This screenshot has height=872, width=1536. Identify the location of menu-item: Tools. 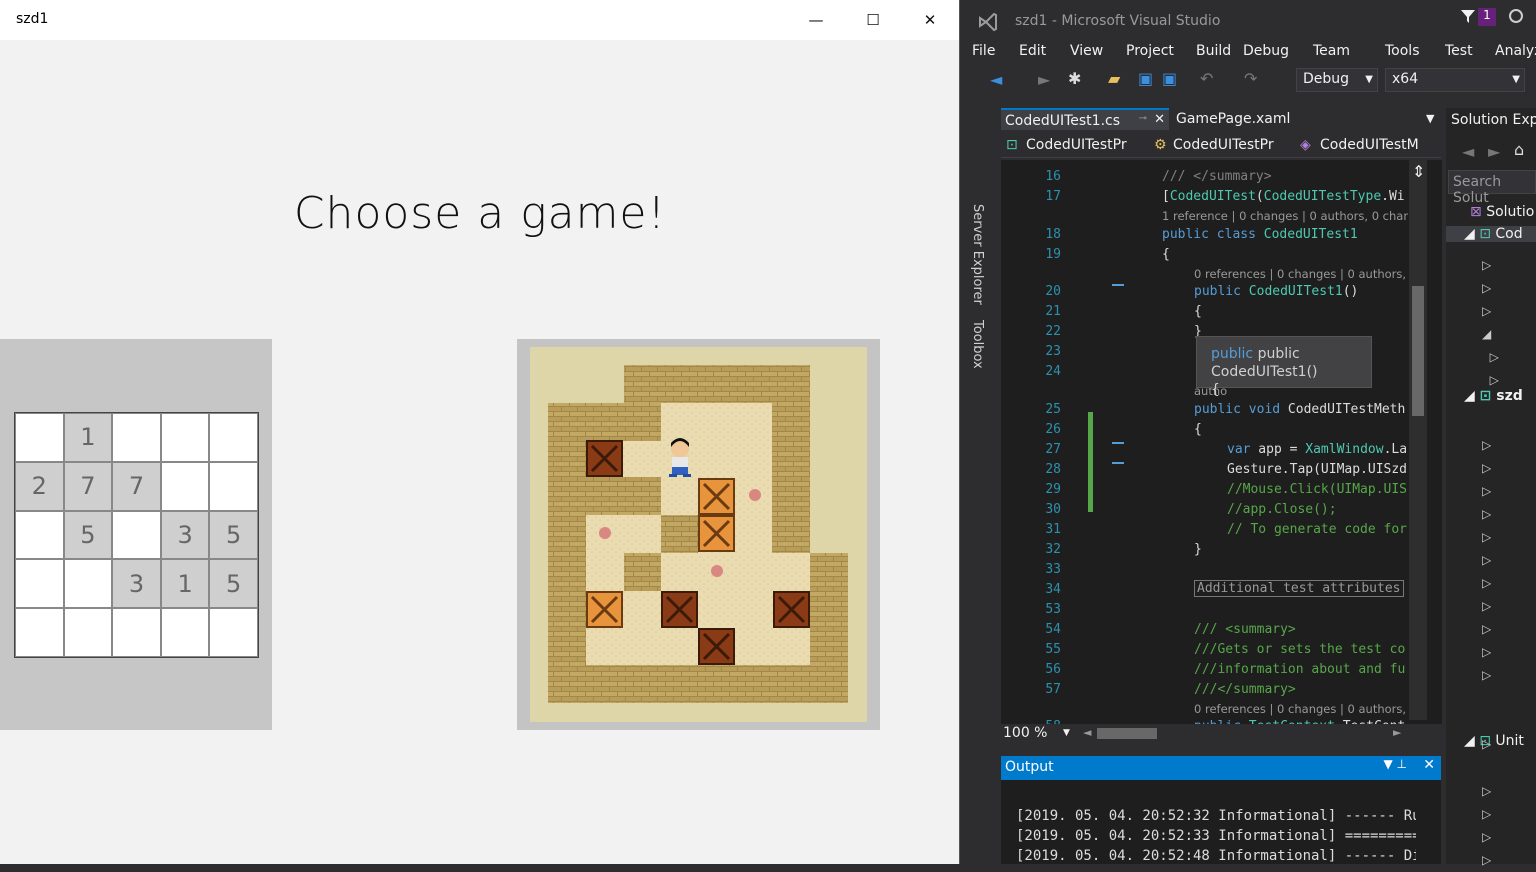
(1402, 51).